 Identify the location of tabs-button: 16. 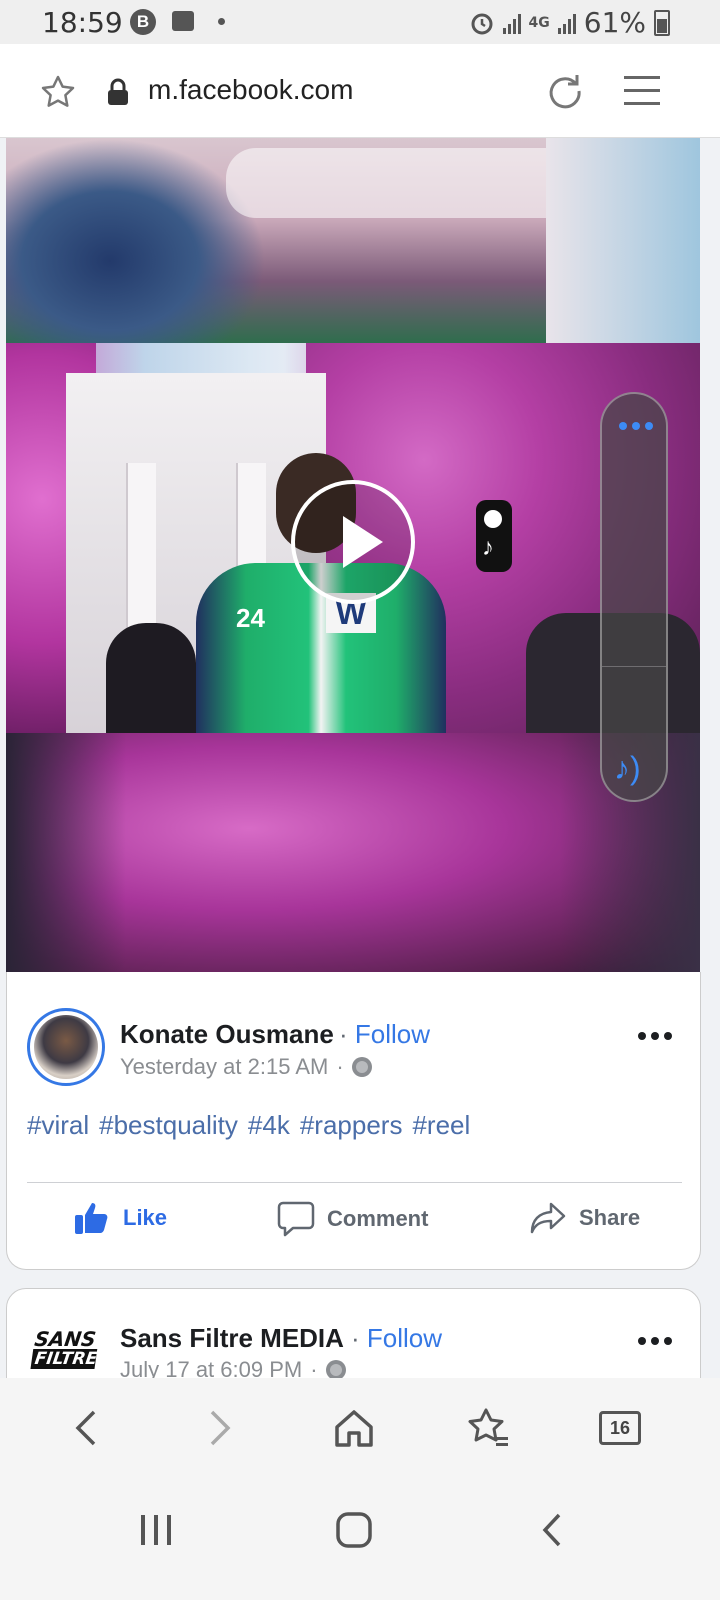
(620, 1428).